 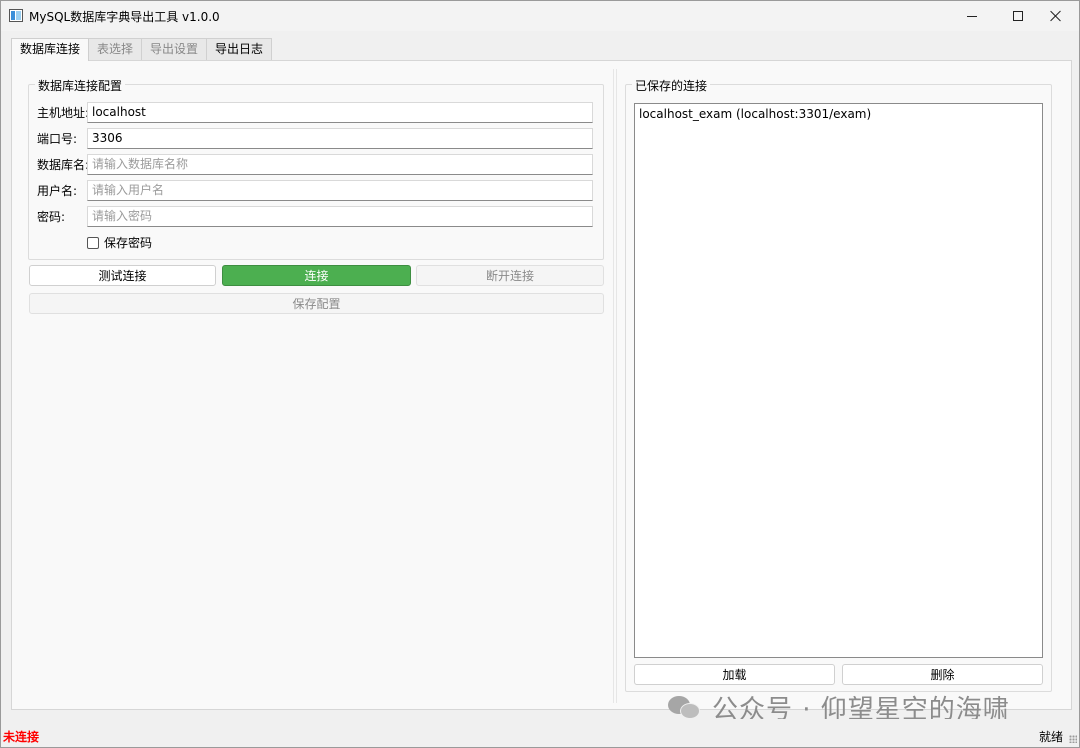 What do you see at coordinates (615, 386) in the screenshot?
I see `splitter-handle` at bounding box center [615, 386].